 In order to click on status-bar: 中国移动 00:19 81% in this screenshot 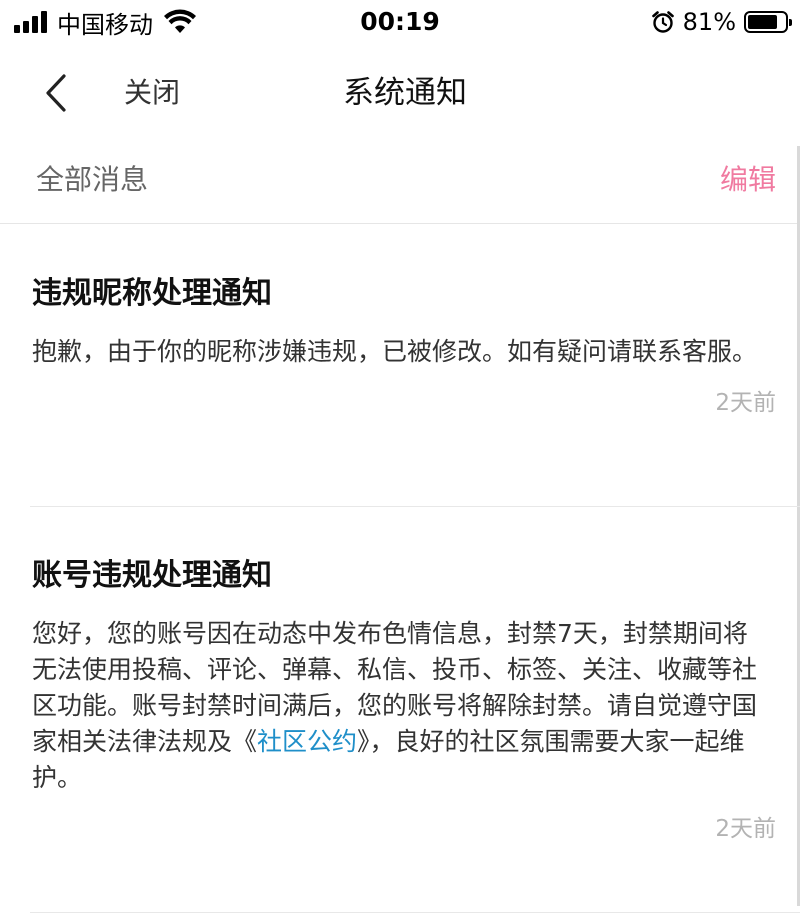, I will do `click(400, 22)`.